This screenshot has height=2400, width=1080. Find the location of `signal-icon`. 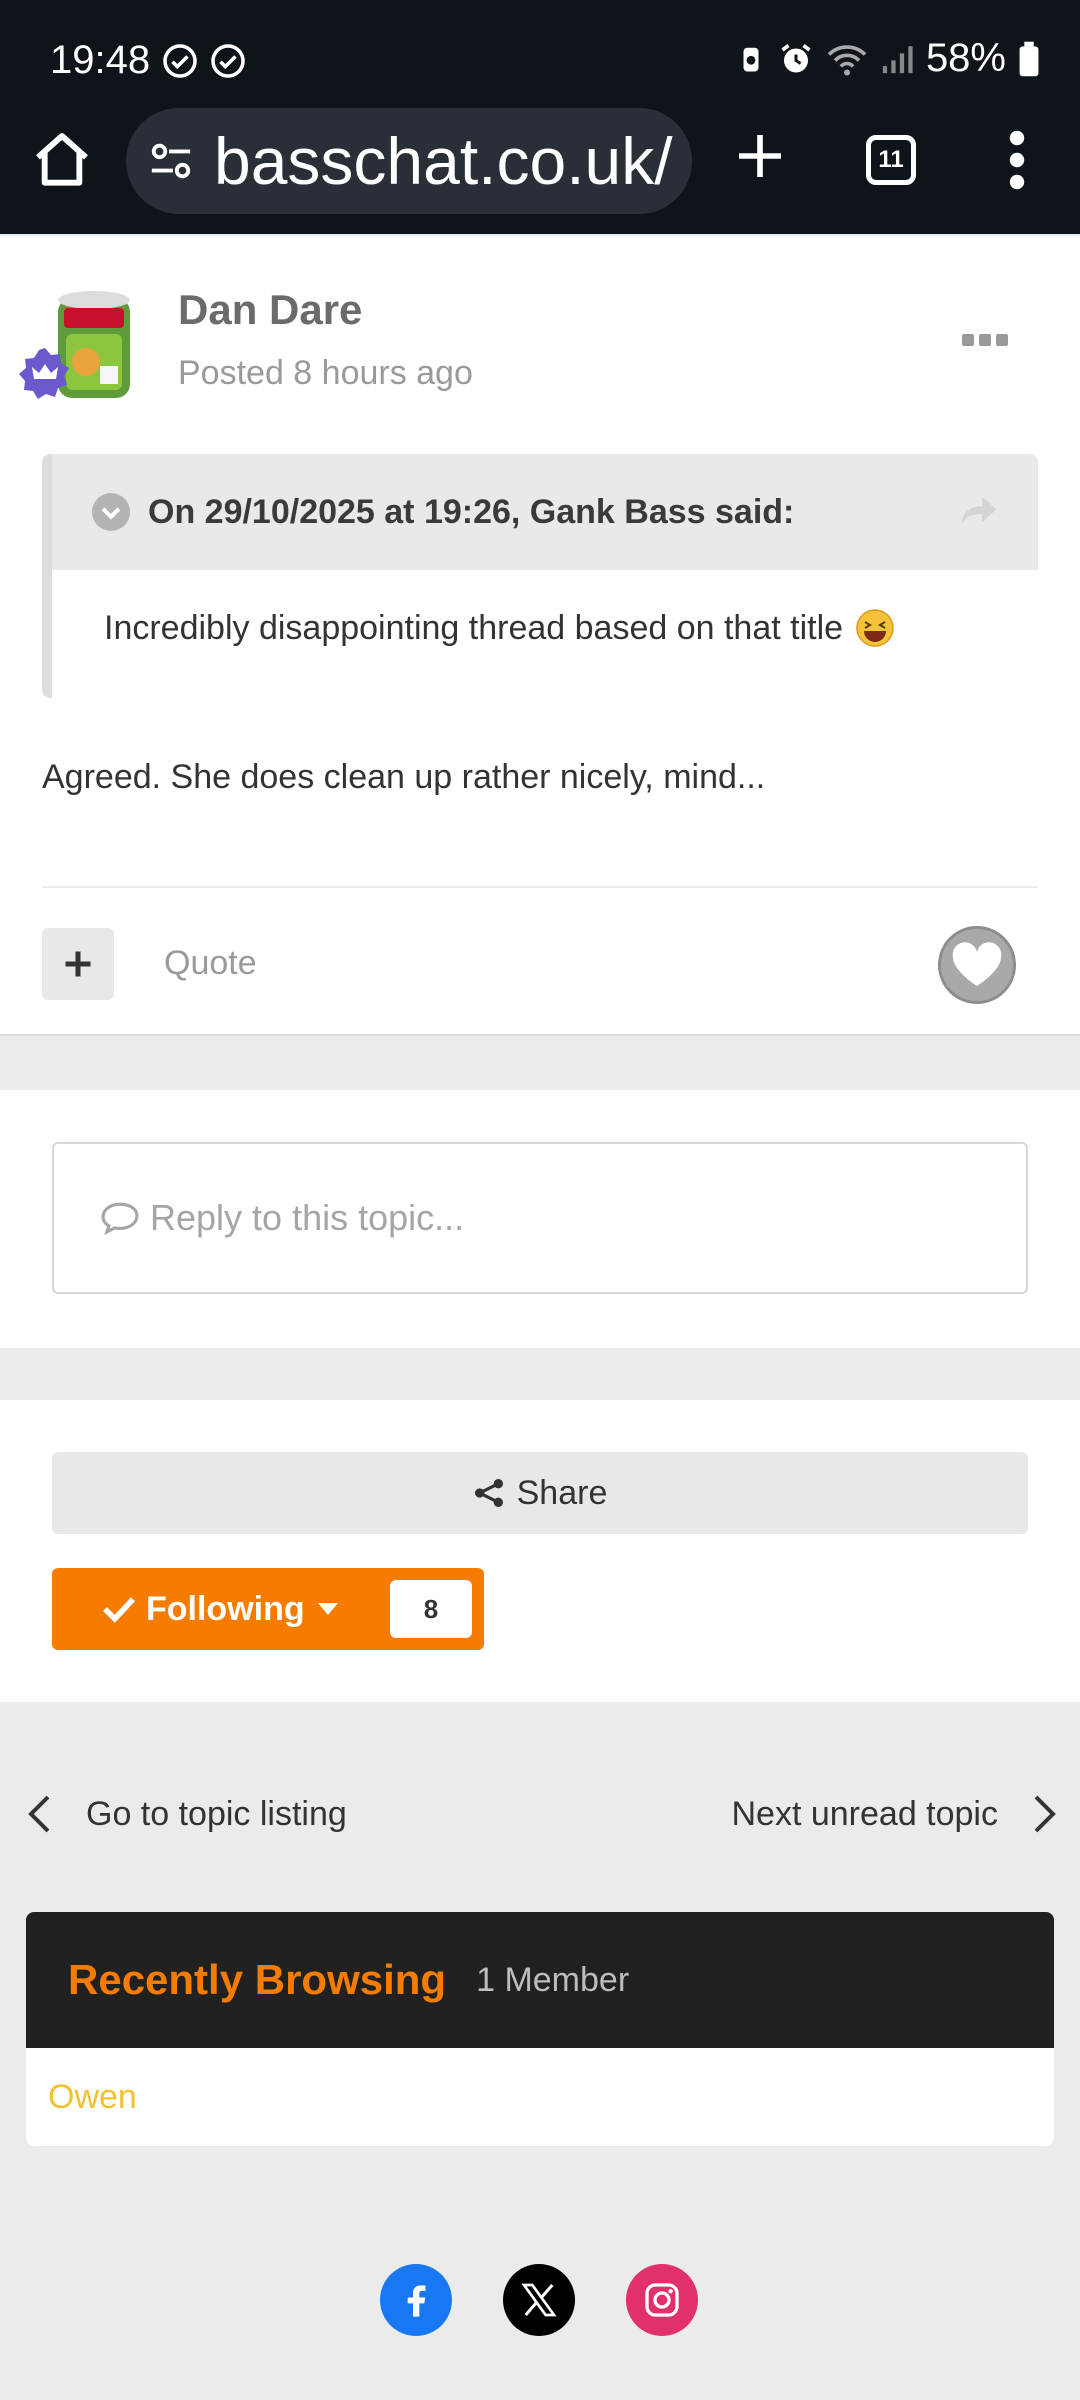

signal-icon is located at coordinates (897, 59).